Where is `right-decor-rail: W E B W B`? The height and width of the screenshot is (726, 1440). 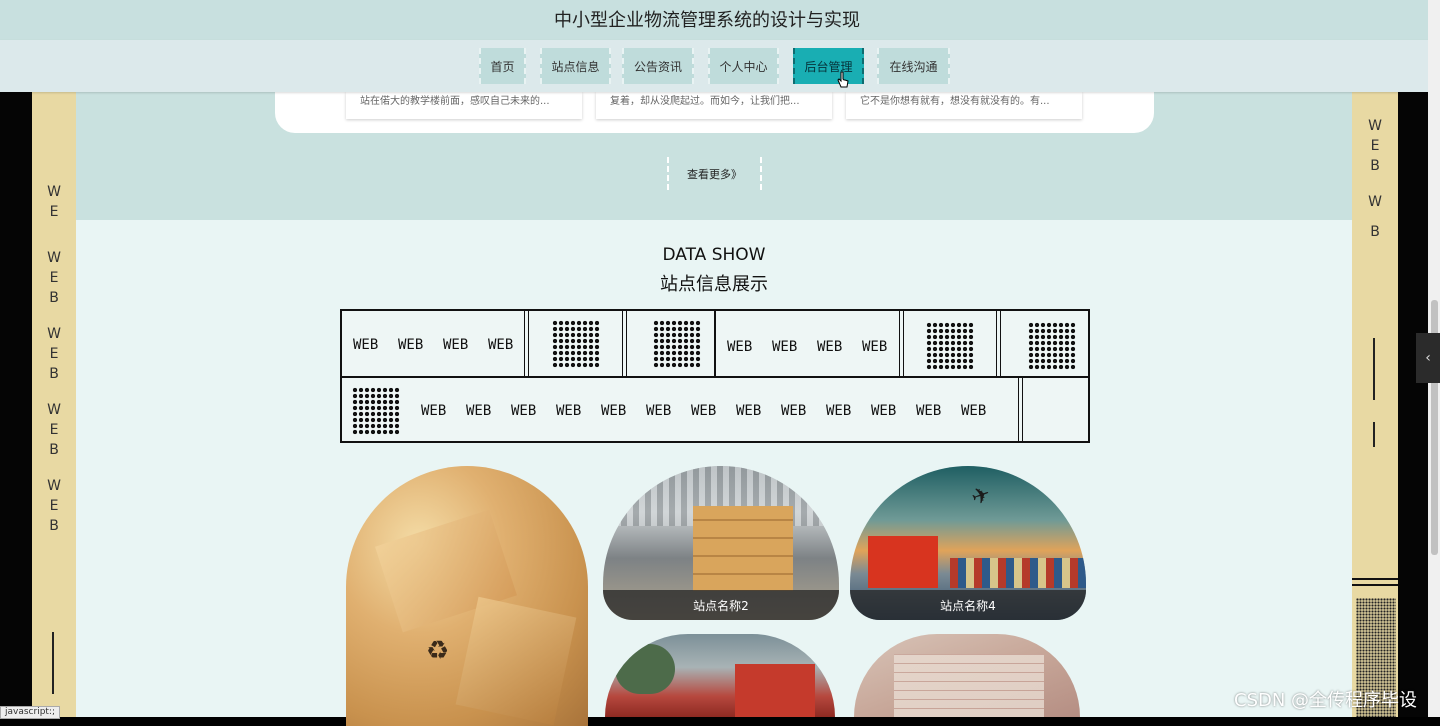 right-decor-rail: W E B W B is located at coordinates (1375, 404).